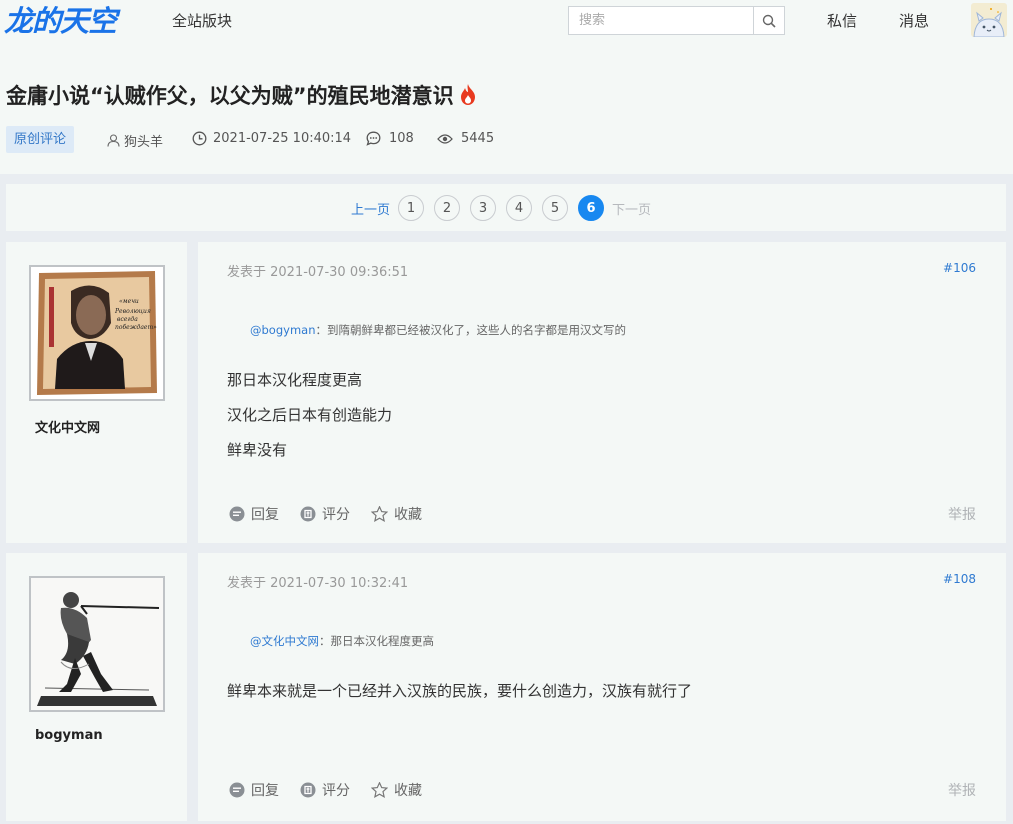  I want to click on quote-text: ：到隋朝鲜卑都已经被汉化了，这些人的名字都是用汉文写的, so click(470, 330).